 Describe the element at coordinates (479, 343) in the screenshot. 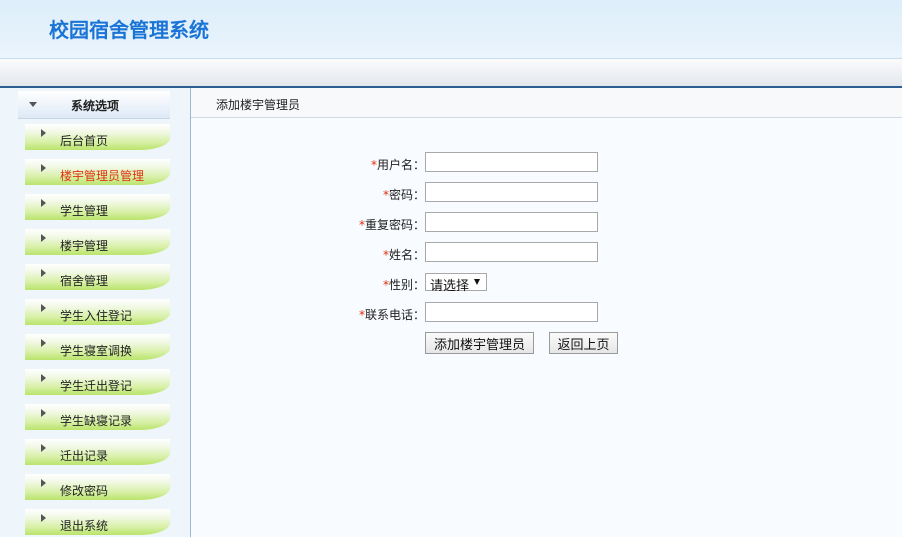

I see `add-building-admin-button: 添加楼宇管理员` at that location.